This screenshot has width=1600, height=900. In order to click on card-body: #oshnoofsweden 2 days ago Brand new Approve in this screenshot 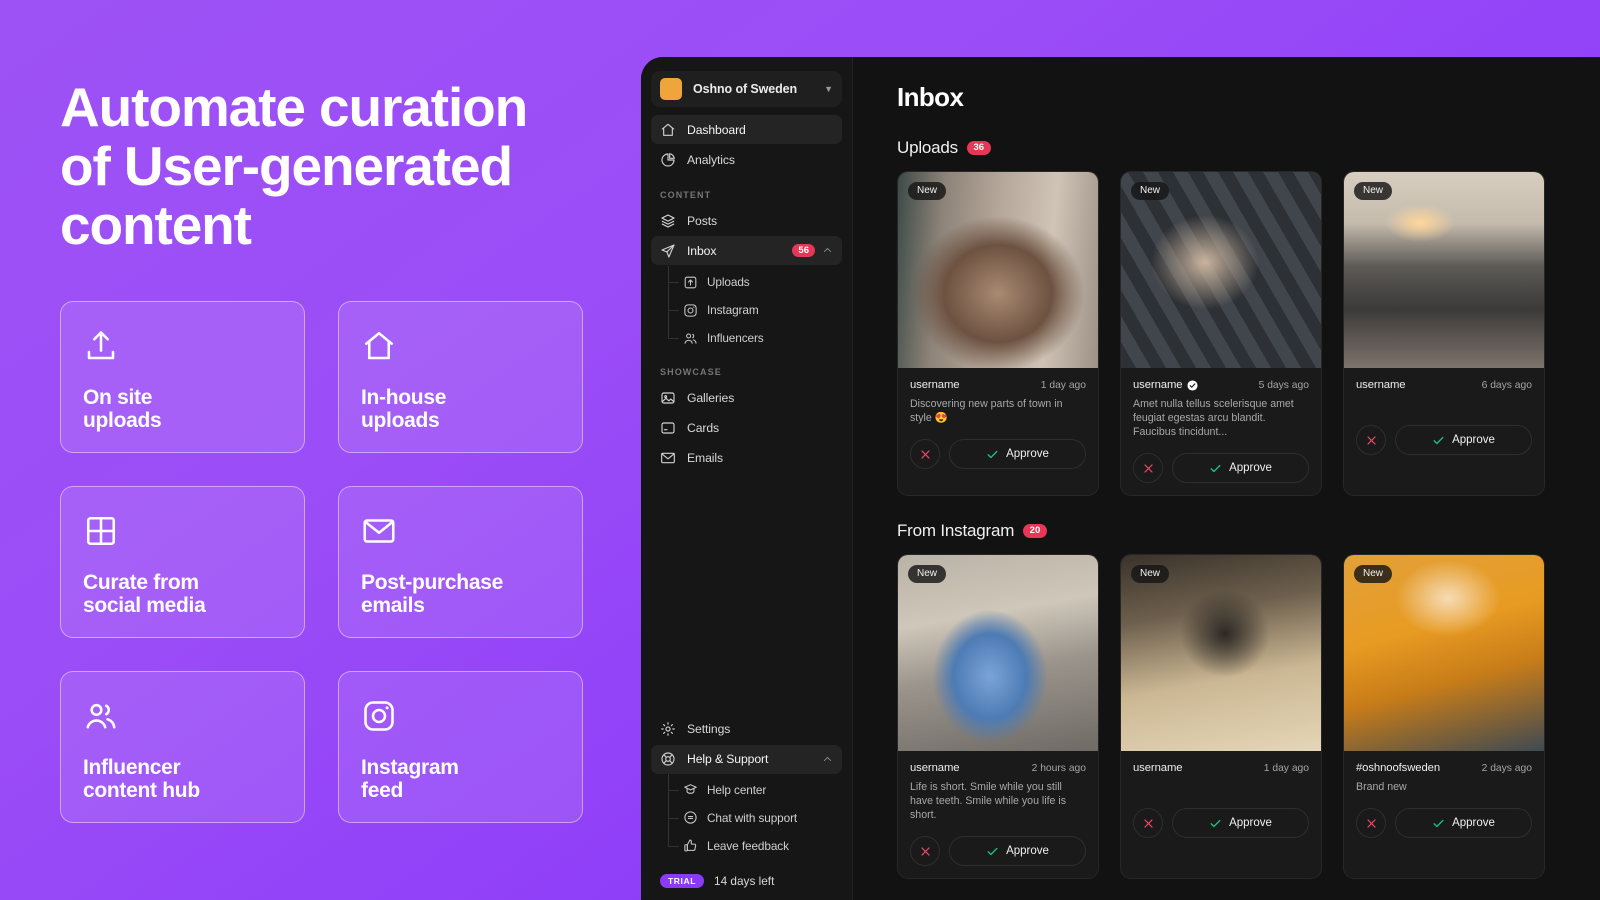, I will do `click(1444, 814)`.